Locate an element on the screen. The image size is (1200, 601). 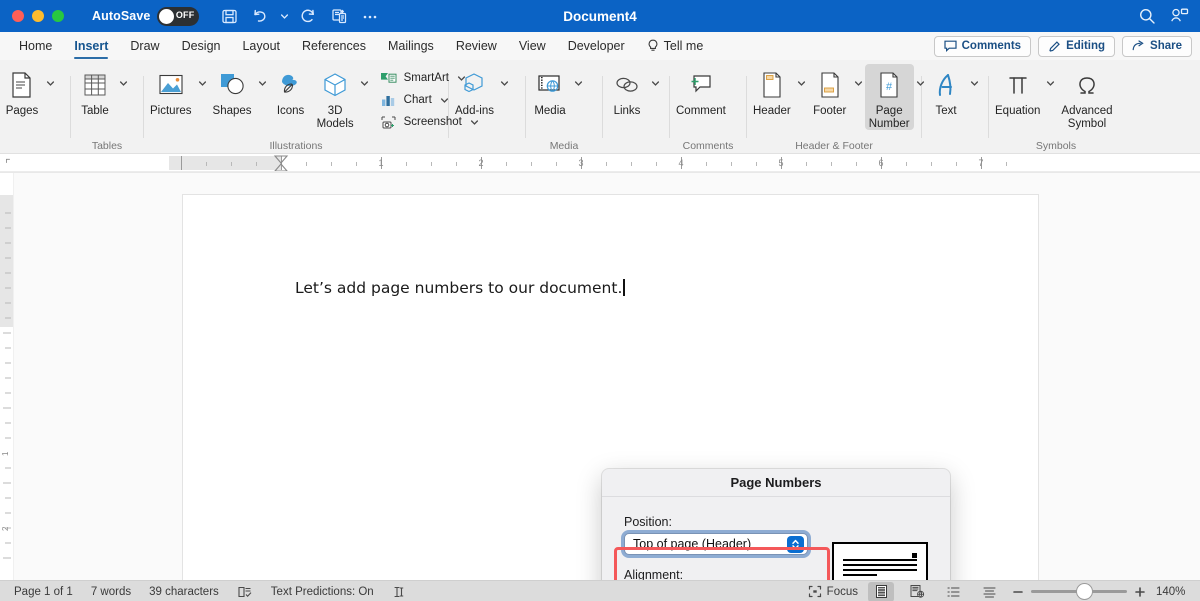
header-chevron-down-icon is located at coordinates (801, 83).